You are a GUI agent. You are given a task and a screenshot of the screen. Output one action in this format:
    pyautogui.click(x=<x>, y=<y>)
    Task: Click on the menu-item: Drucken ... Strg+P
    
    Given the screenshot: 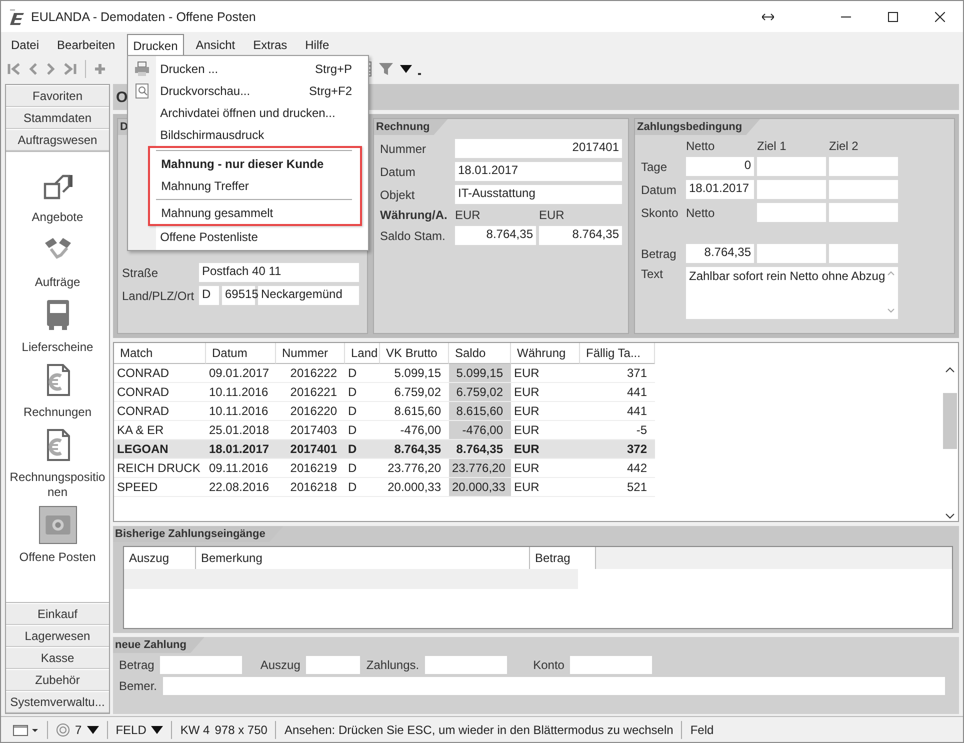 What is the action you would take?
    pyautogui.click(x=248, y=69)
    